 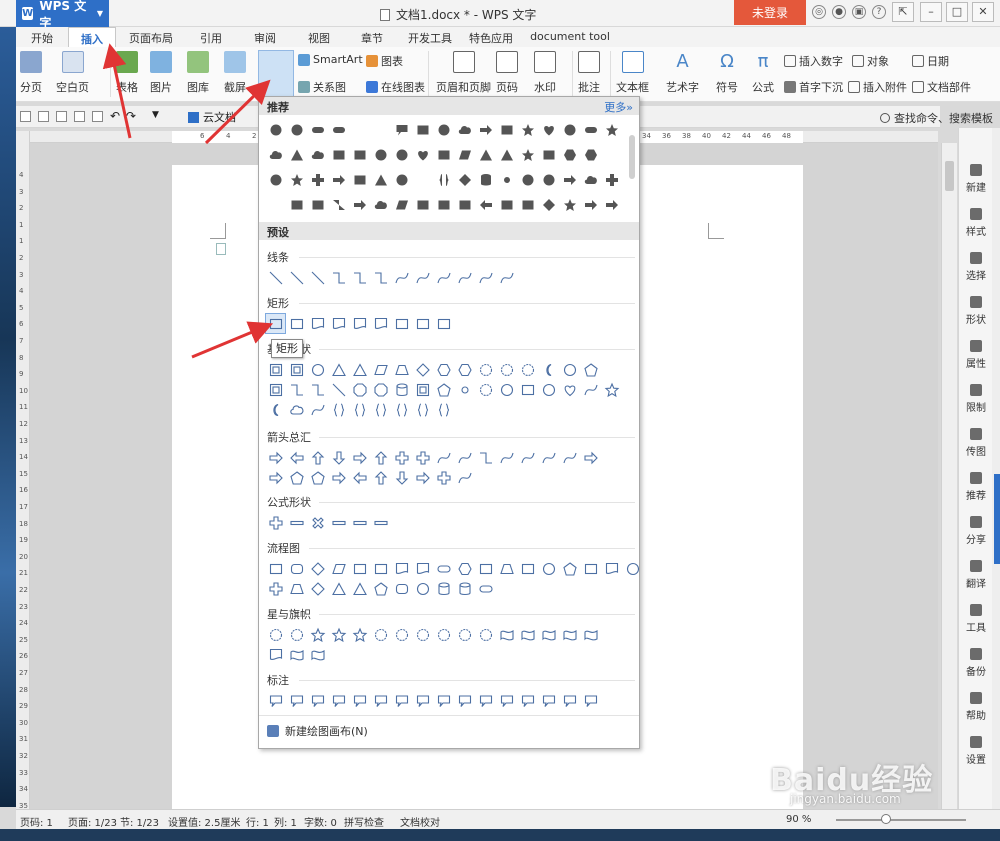 I want to click on tab-page-layout: 页面布局, so click(x=151, y=37).